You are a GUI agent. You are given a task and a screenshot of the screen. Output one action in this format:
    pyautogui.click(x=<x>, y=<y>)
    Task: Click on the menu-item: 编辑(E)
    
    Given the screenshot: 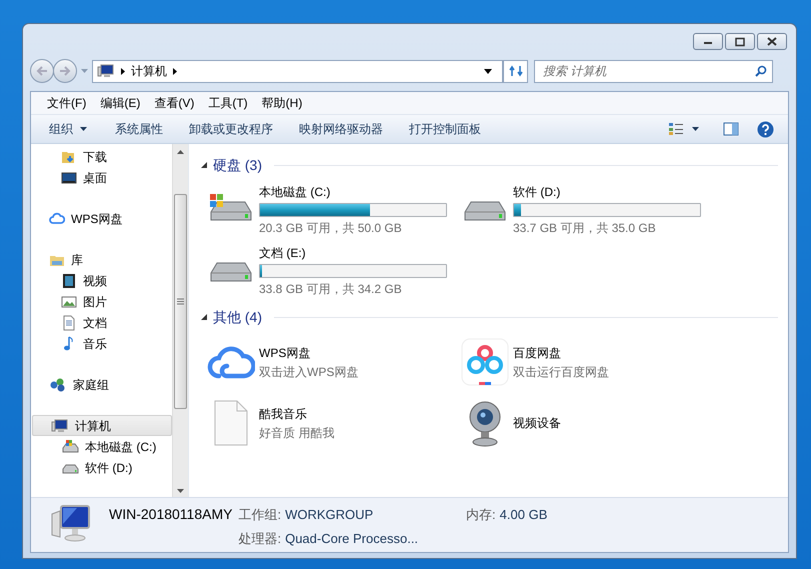 What is the action you would take?
    pyautogui.click(x=120, y=103)
    